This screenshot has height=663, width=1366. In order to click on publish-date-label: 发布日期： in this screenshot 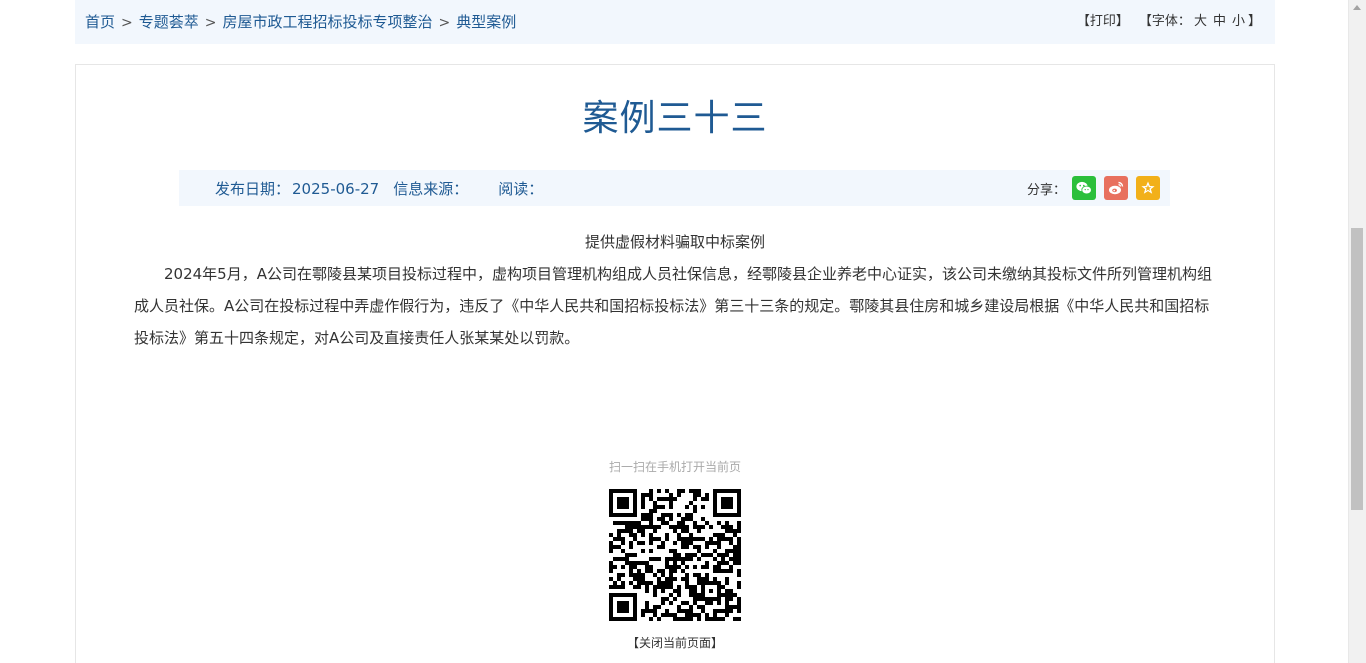, I will do `click(253, 189)`.